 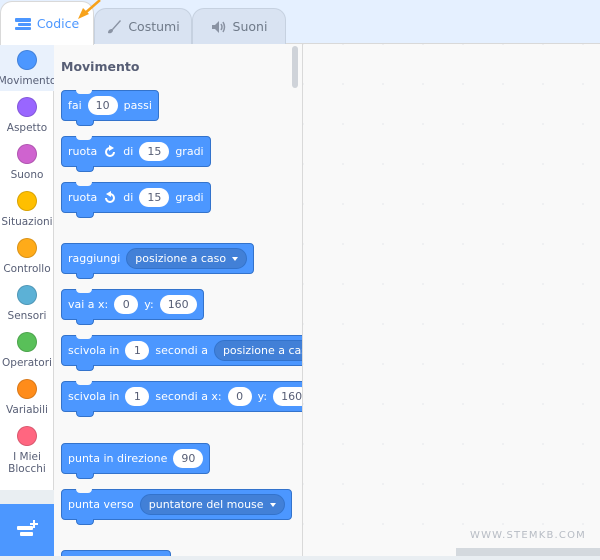 I want to click on palette-section-title: Movimento, so click(x=100, y=66).